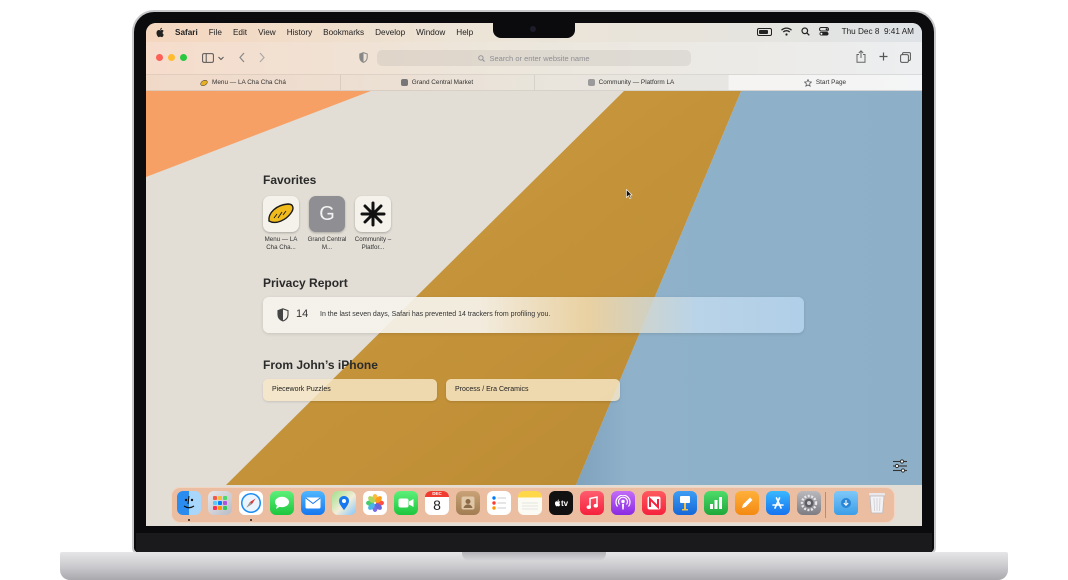 The image size is (1068, 580). I want to click on checklist-icon, so click(499, 503).